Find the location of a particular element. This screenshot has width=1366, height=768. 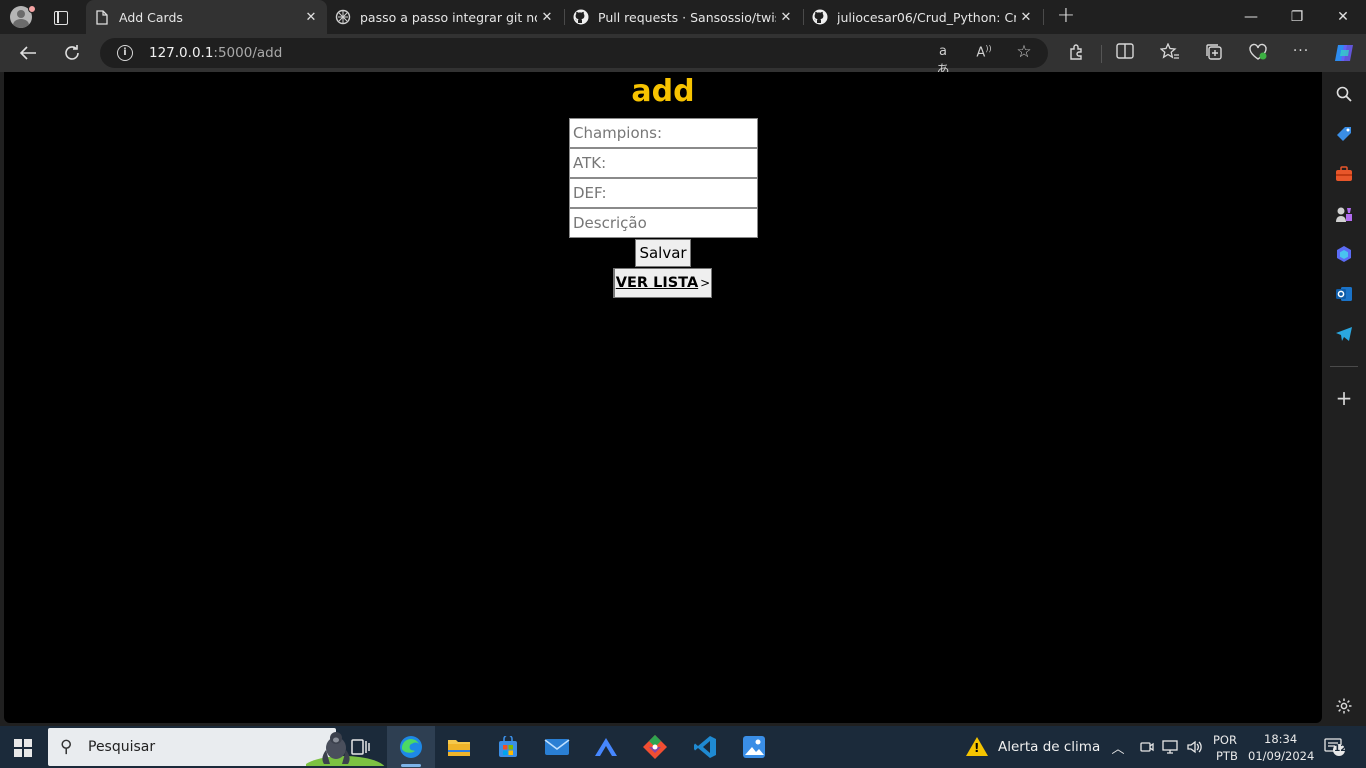

outlook-icon is located at coordinates (1344, 294).